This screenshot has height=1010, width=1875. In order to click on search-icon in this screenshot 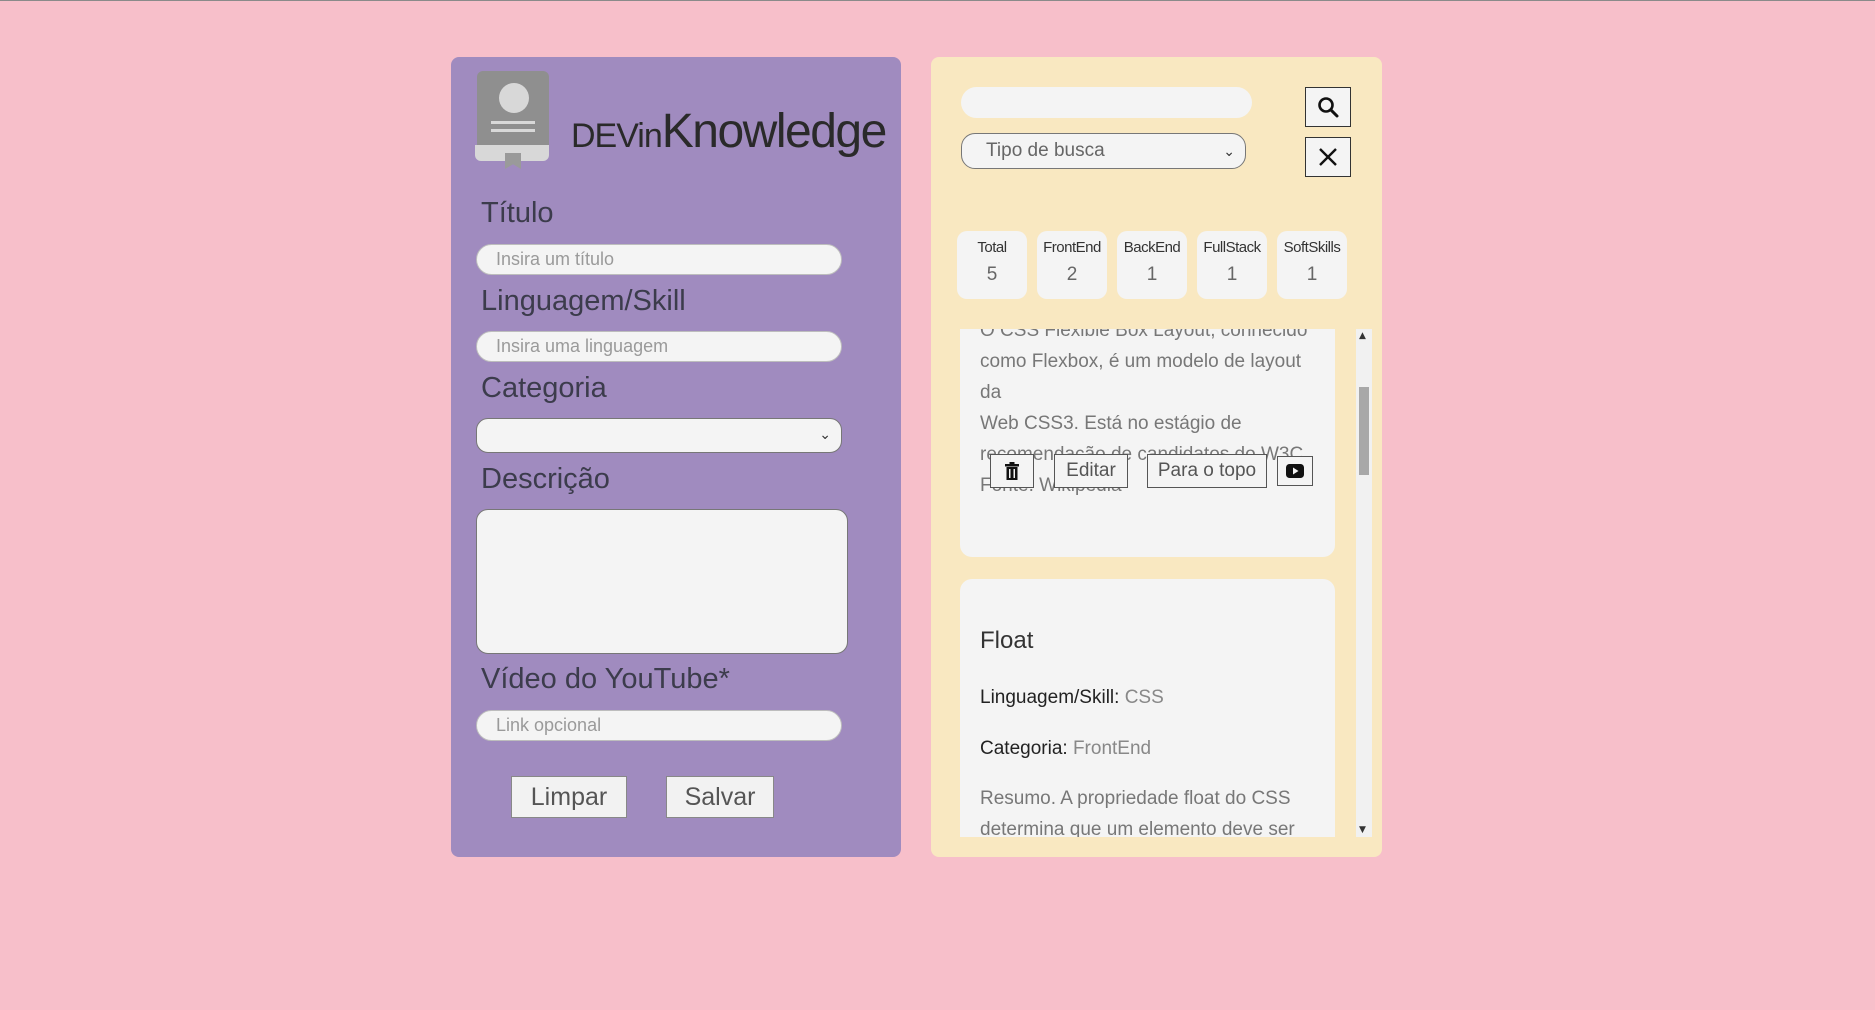, I will do `click(1328, 107)`.